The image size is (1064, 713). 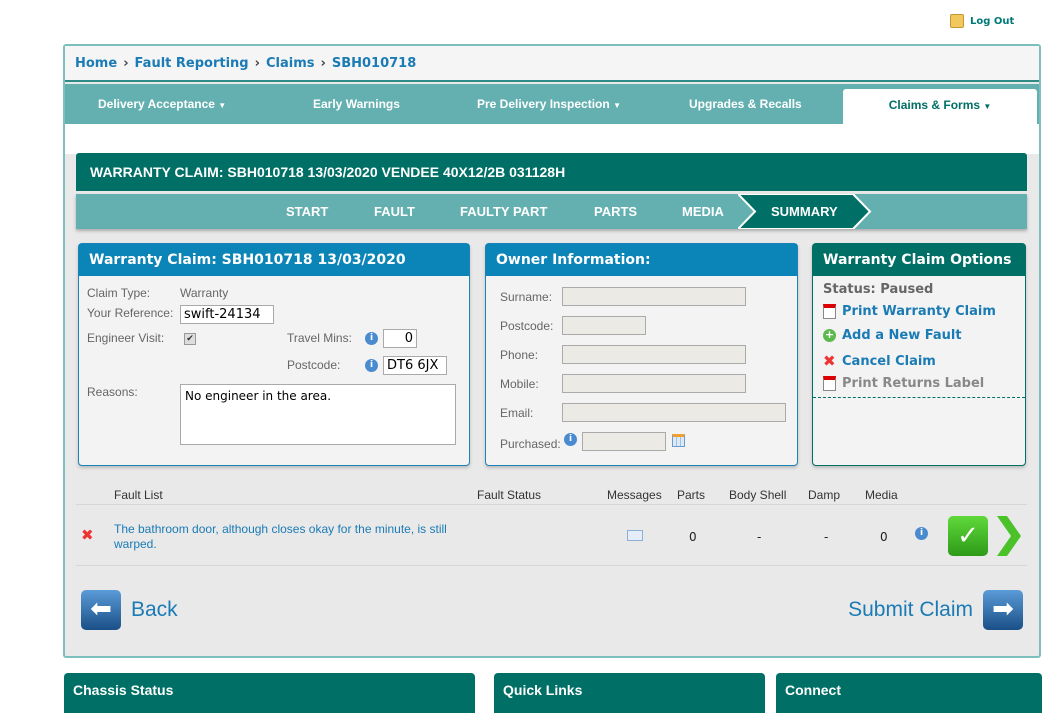 What do you see at coordinates (829, 335) in the screenshot?
I see `add-icon: +` at bounding box center [829, 335].